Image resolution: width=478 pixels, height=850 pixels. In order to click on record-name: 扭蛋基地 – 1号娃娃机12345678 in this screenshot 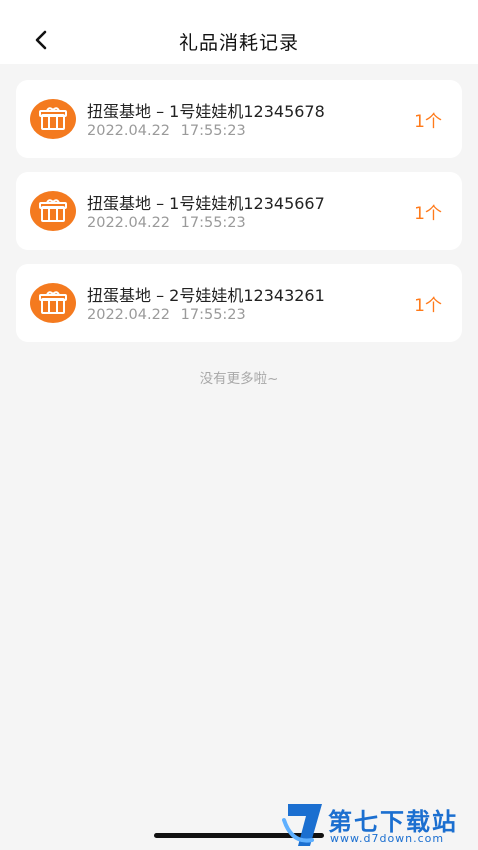, I will do `click(206, 111)`.